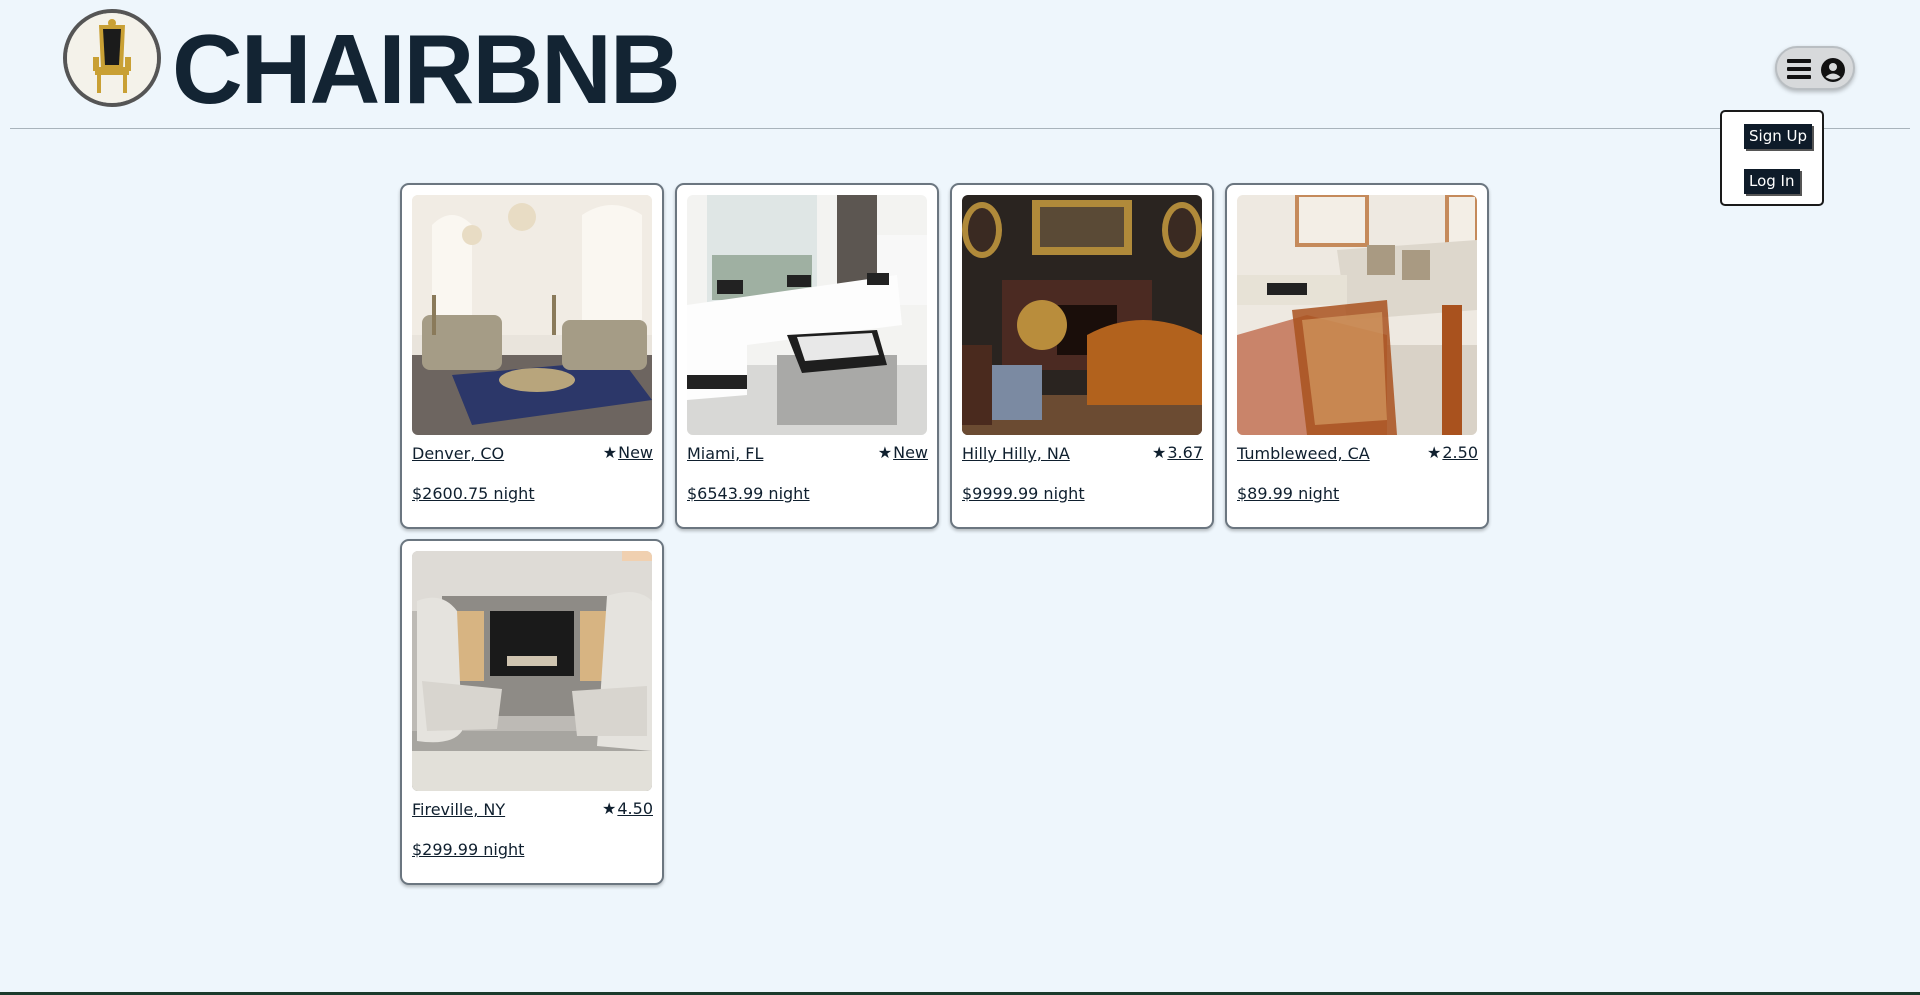 This screenshot has height=995, width=1920. Describe the element at coordinates (532, 671) in the screenshot. I see `listing-photo-fireplace-wingback-chairs` at that location.